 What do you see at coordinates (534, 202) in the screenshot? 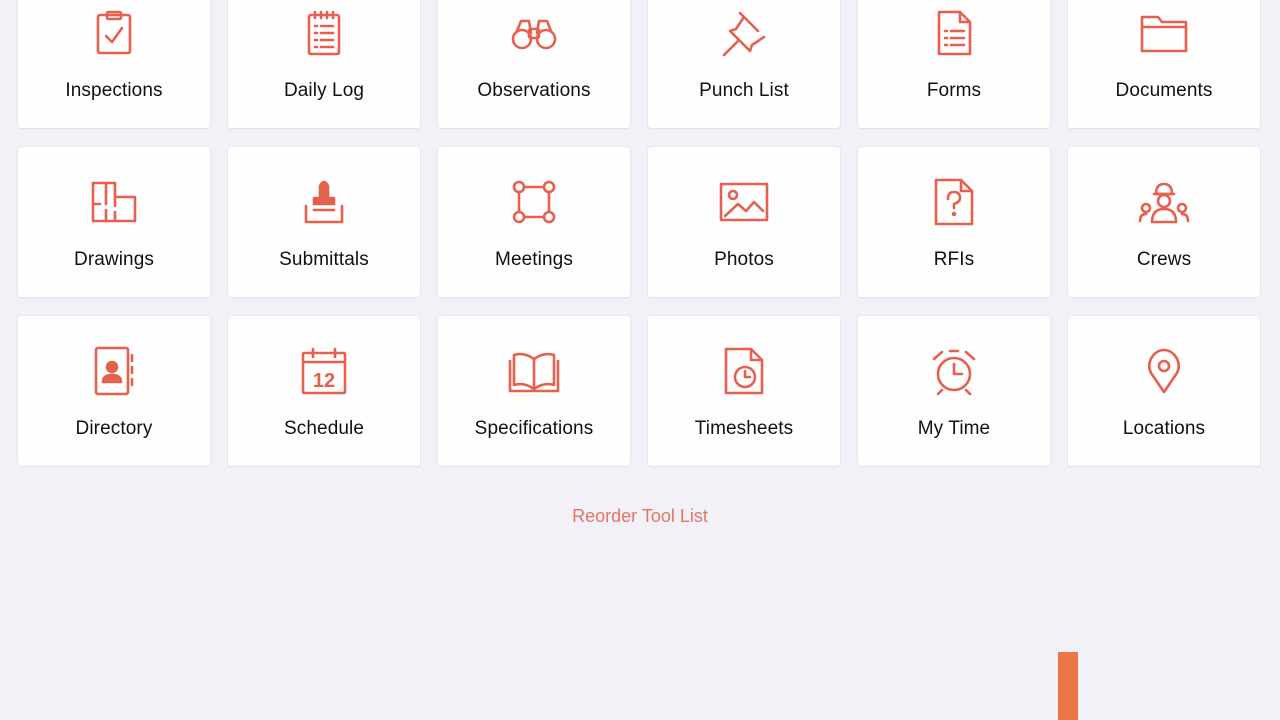
I see `meeting-nodes-icon` at bounding box center [534, 202].